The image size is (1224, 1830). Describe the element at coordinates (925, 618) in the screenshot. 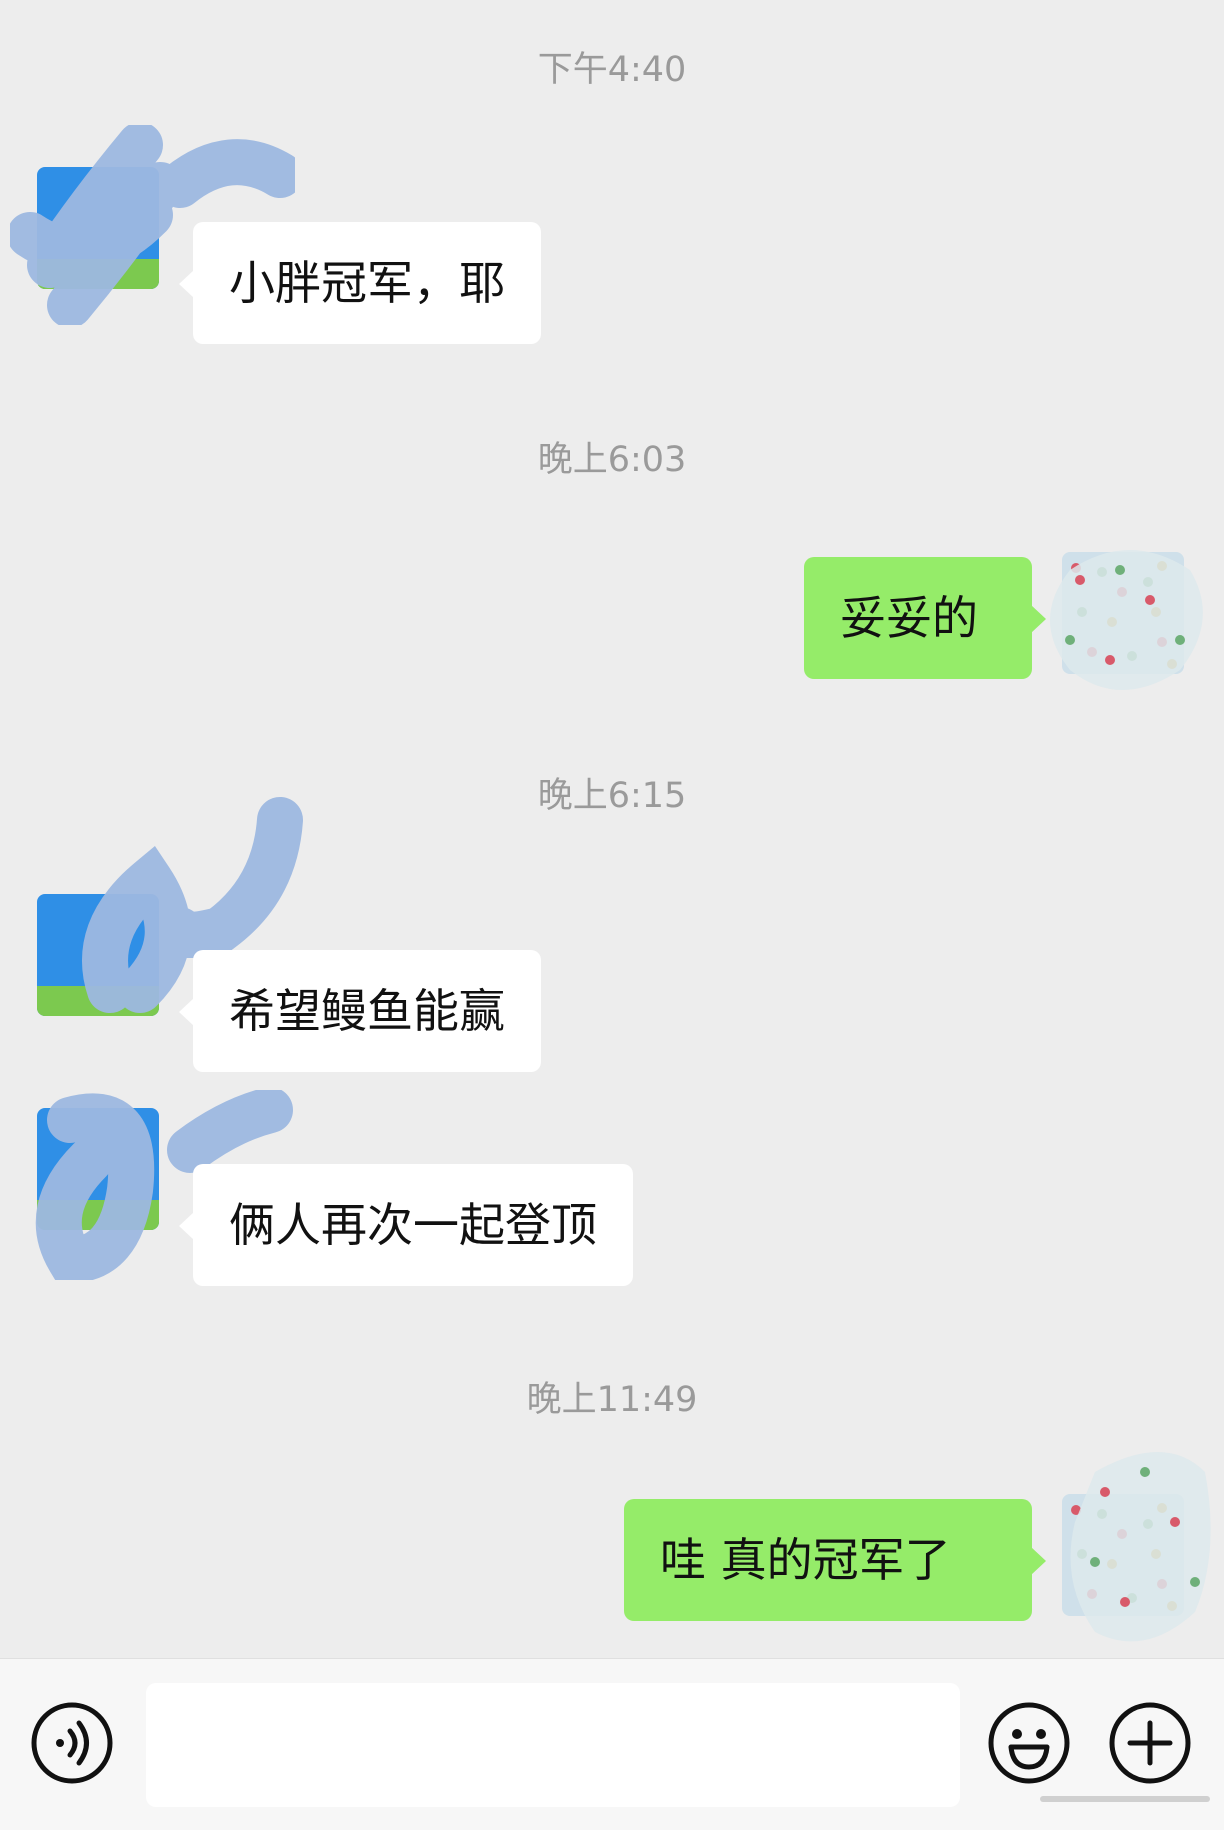

I see `message-bubble-outgoing: 妥妥的` at that location.